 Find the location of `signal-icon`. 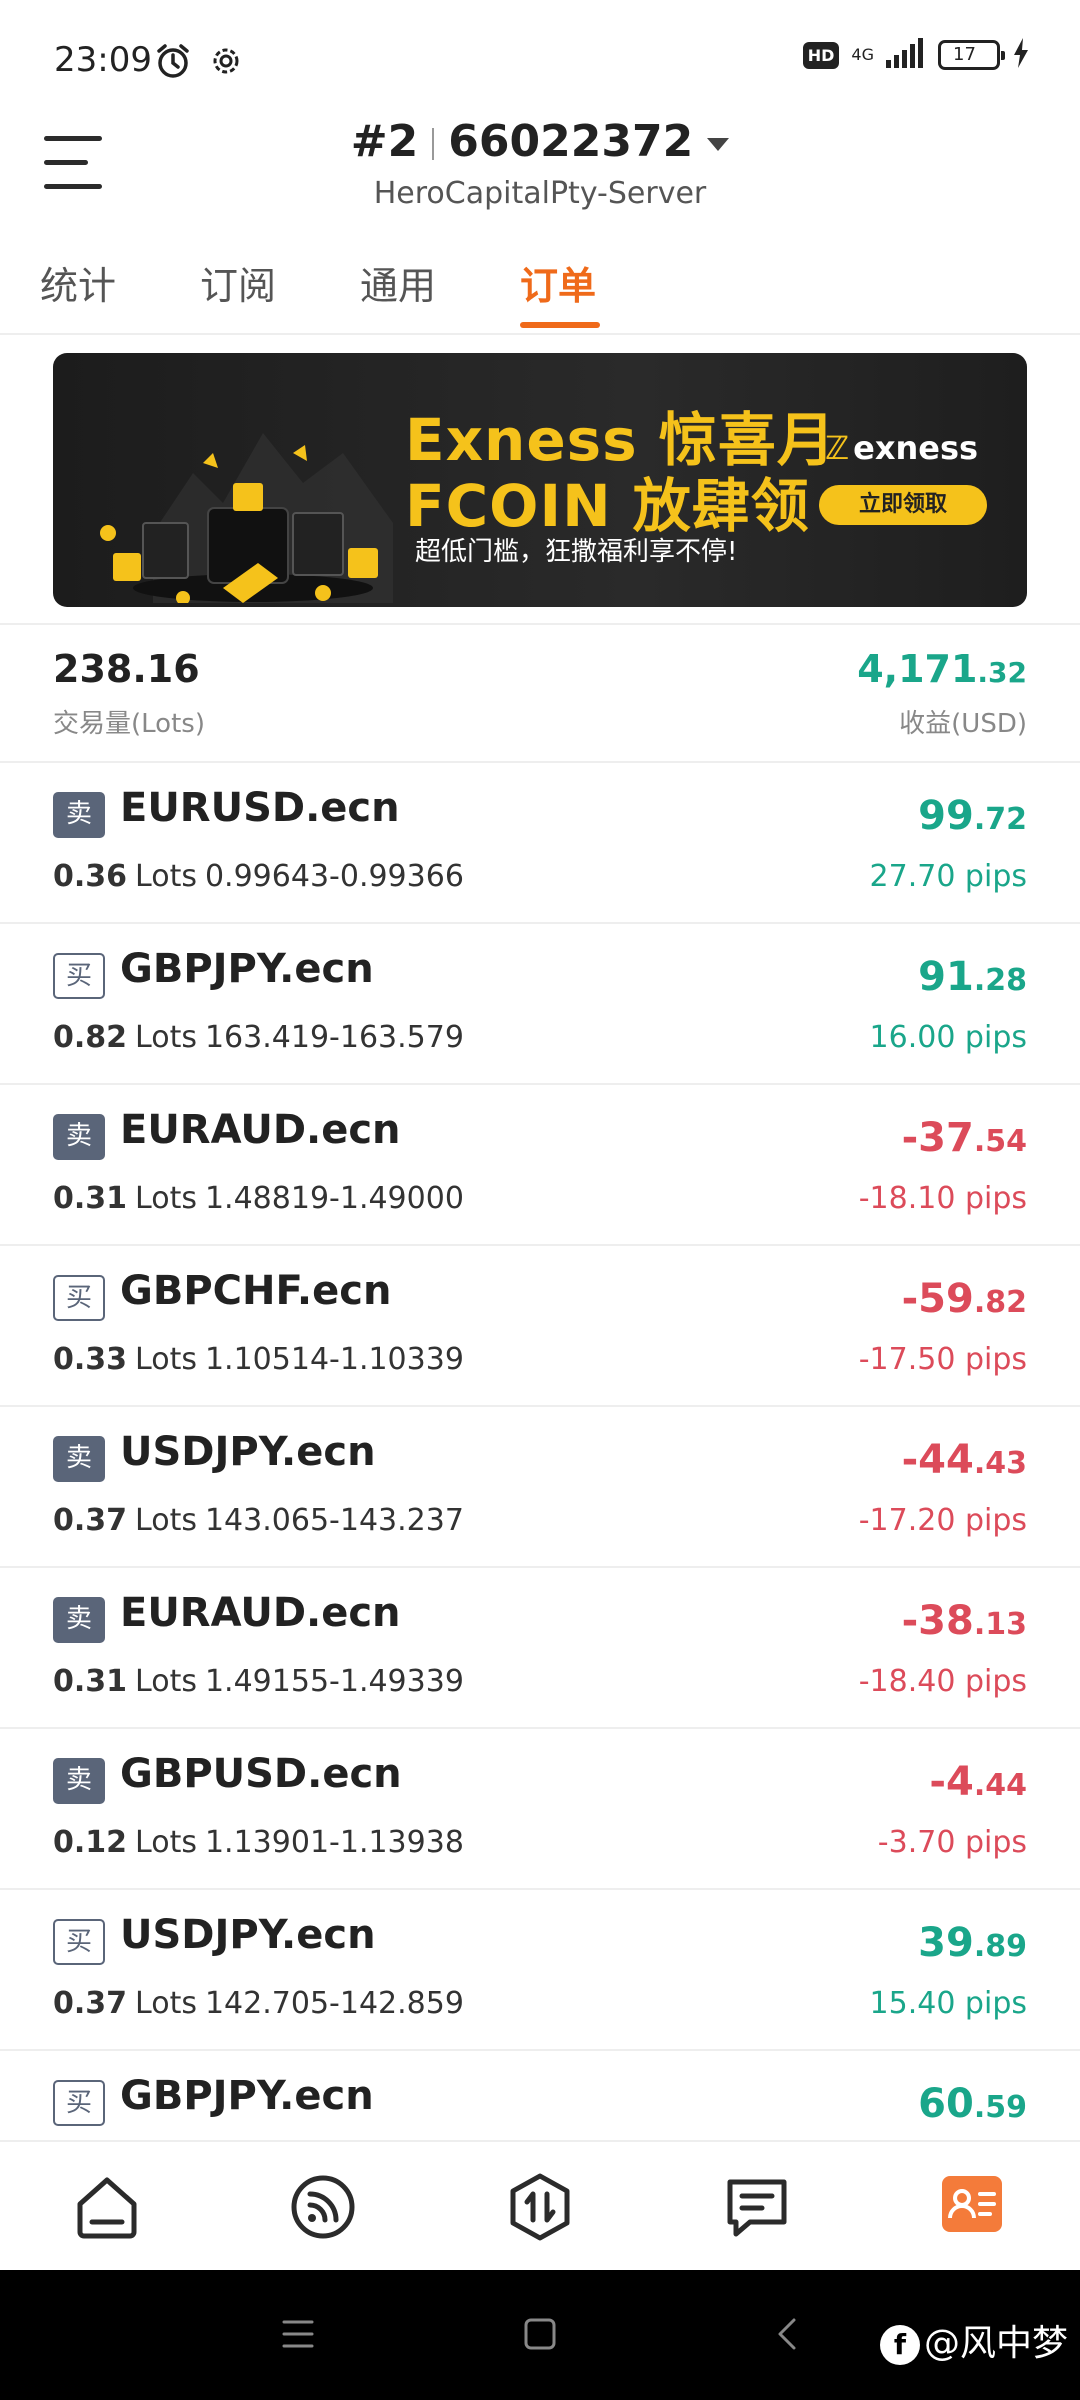

signal-icon is located at coordinates (323, 2207).